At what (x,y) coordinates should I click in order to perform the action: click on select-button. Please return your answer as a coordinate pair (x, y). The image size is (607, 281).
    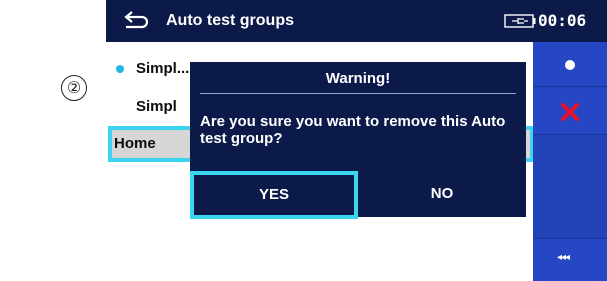
    Looking at the image, I should click on (570, 64).